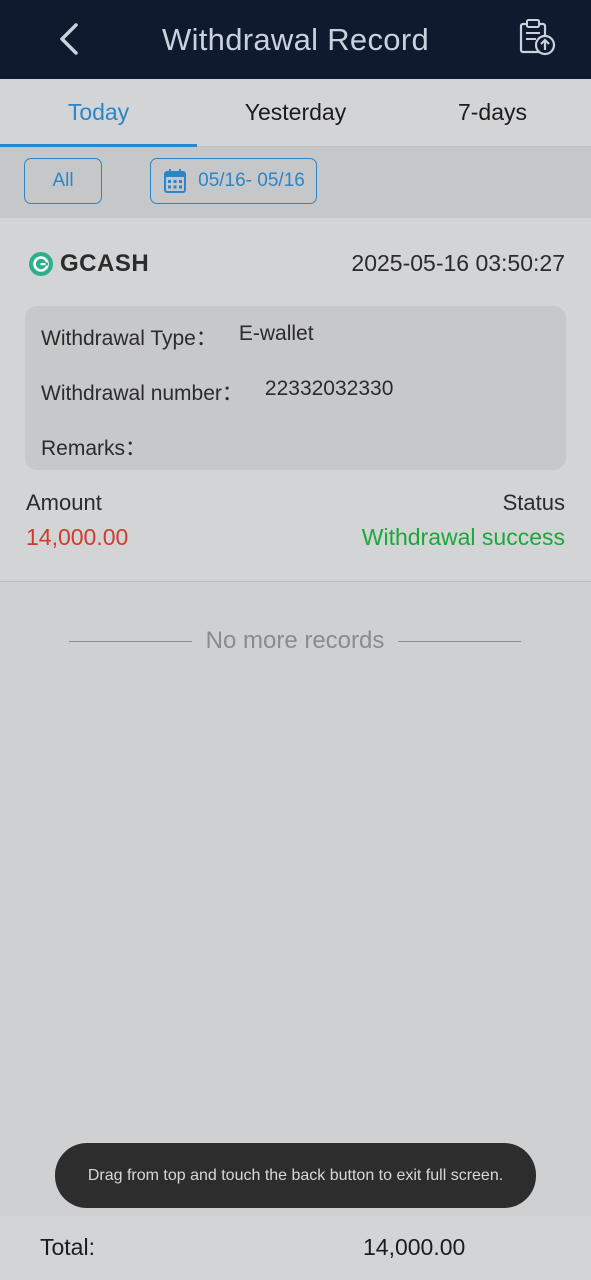  I want to click on payment-brand: GCASH, so click(88, 264).